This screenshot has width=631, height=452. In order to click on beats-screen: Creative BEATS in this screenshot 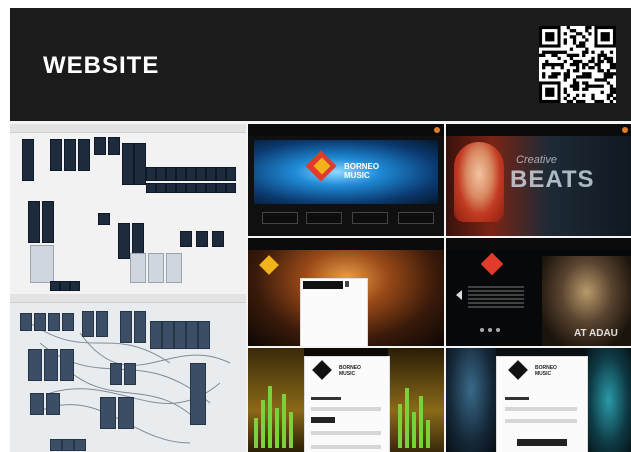, I will do `click(538, 180)`.